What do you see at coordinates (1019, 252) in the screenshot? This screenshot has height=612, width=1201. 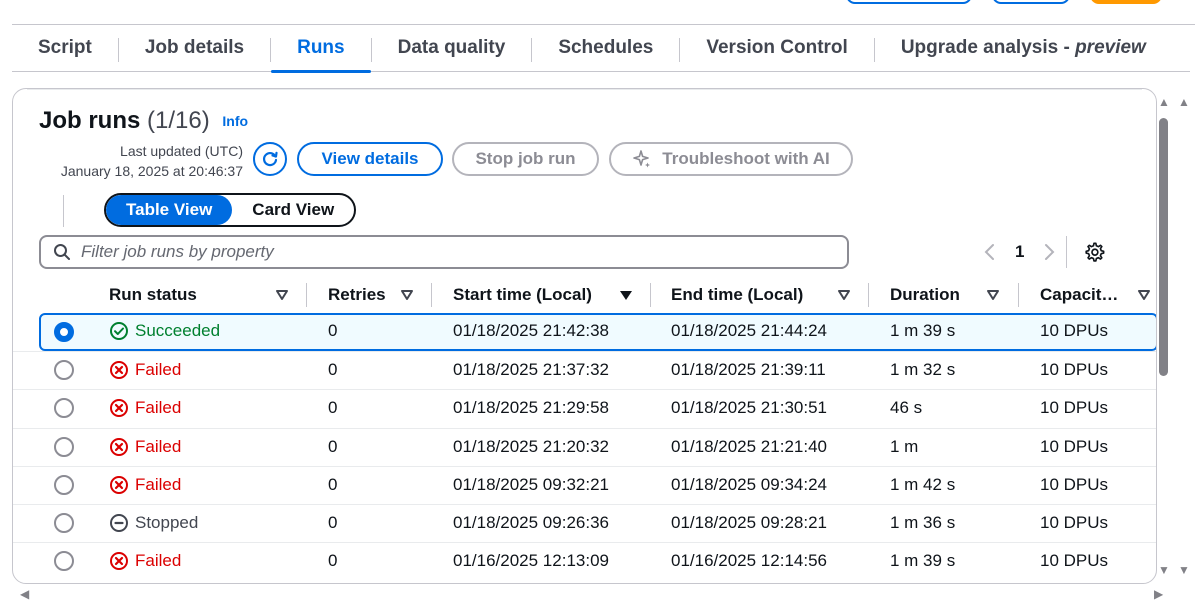 I see `page-number: 1` at bounding box center [1019, 252].